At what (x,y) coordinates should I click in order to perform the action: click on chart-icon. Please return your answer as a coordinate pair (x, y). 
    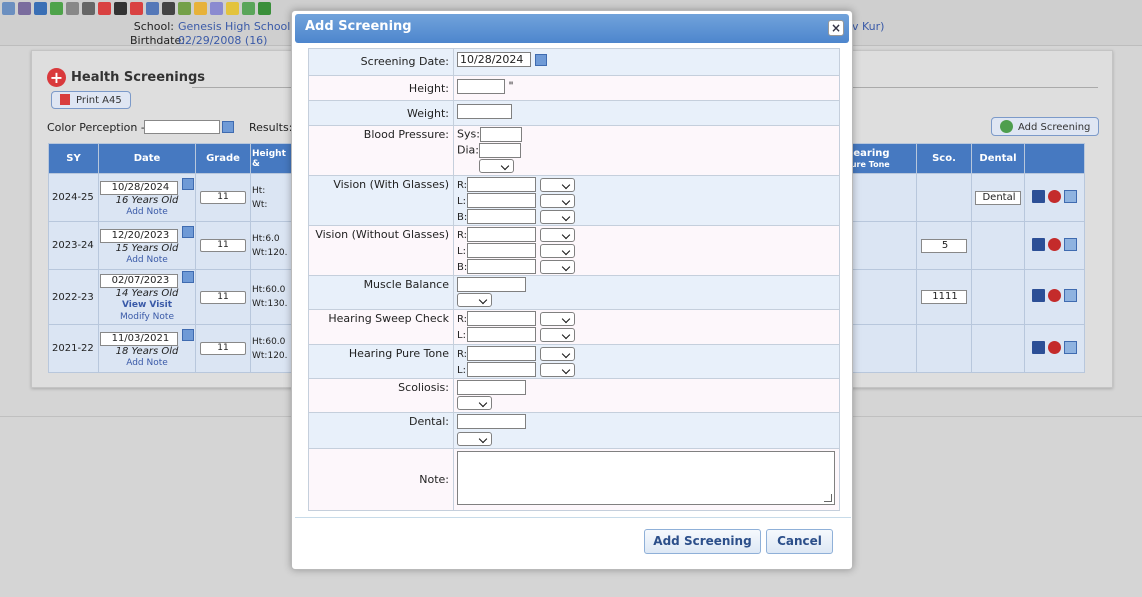
    Looking at the image, I should click on (200, 8).